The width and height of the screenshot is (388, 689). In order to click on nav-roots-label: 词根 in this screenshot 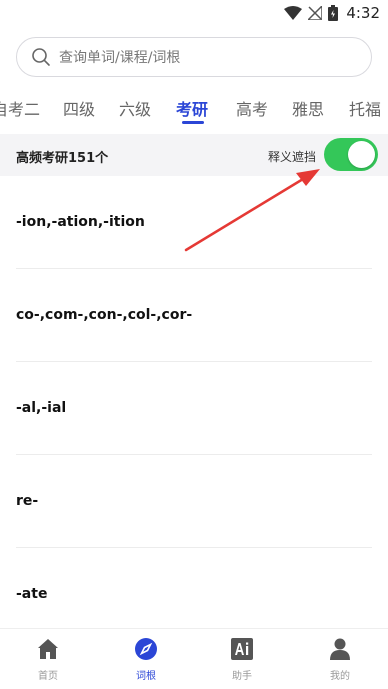, I will do `click(146, 676)`.